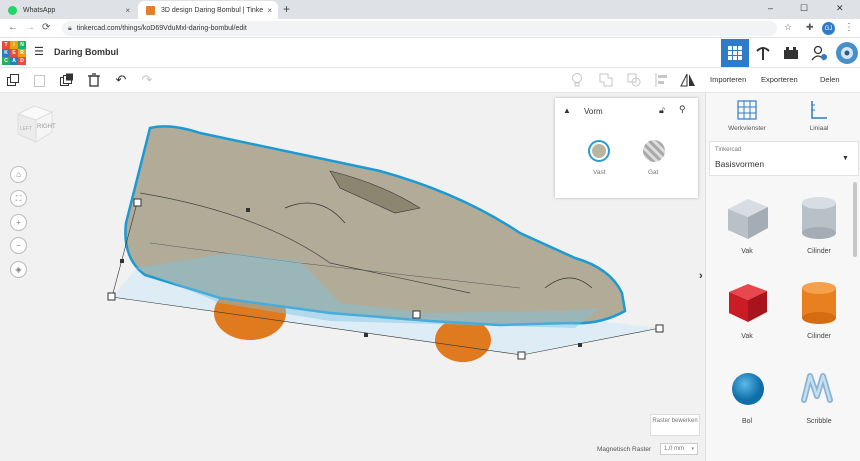  I want to click on shape-tile-box: Vak, so click(747, 313).